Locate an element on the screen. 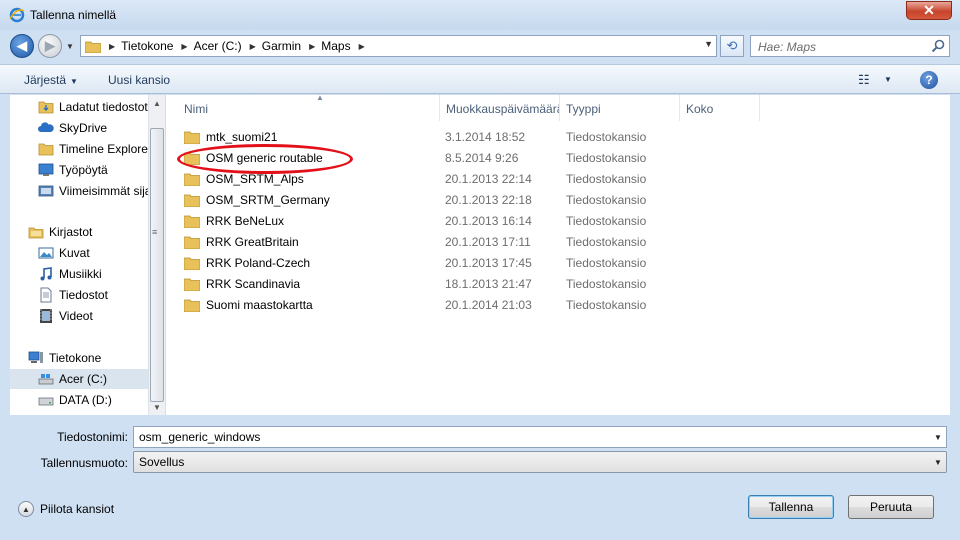 Image resolution: width=960 pixels, height=540 pixels. file-name: OSM generic routable is located at coordinates (264, 158).